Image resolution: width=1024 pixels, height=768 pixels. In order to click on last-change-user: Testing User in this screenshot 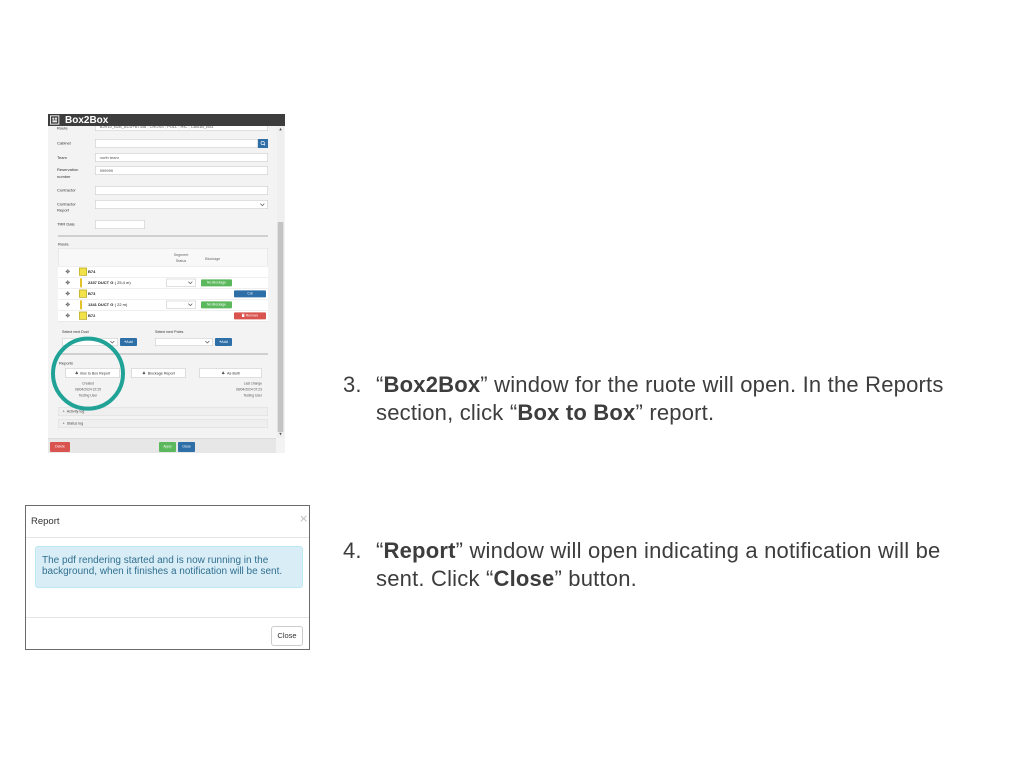, I will do `click(252, 395)`.